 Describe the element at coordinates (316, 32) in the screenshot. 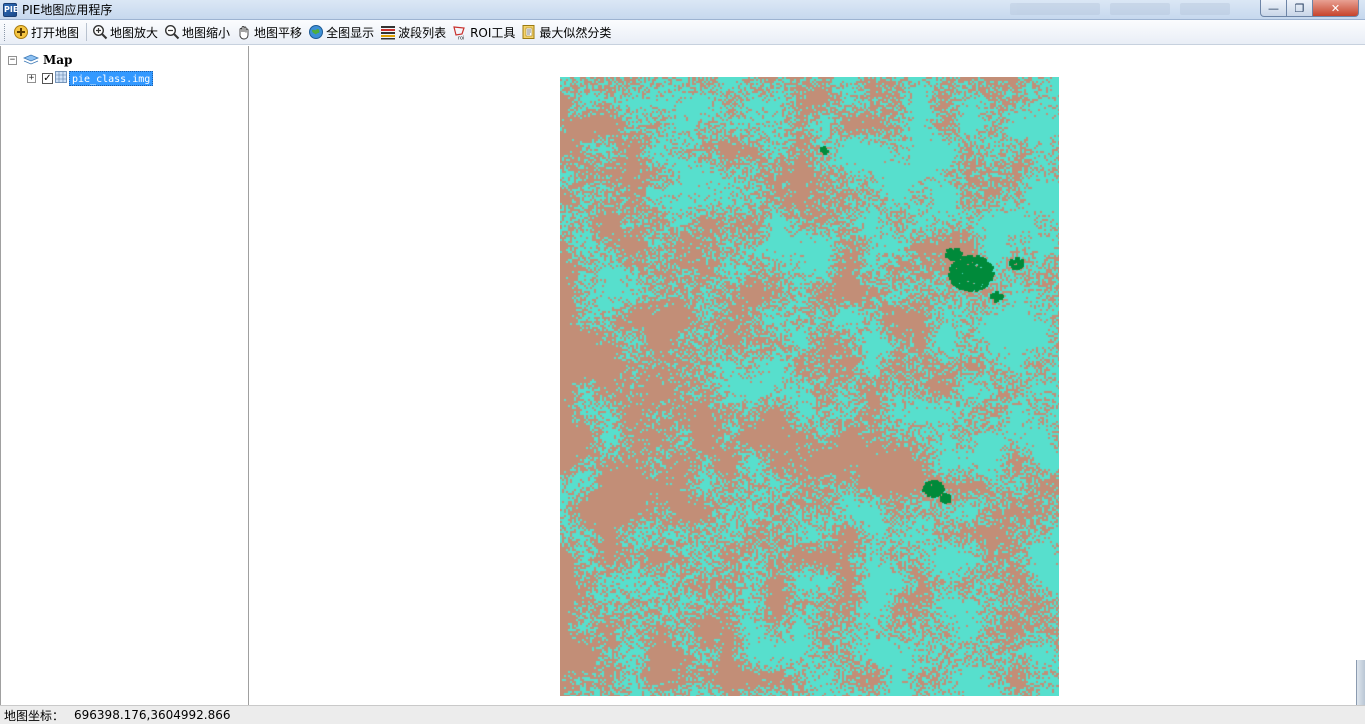

I see `globe-icon` at that location.